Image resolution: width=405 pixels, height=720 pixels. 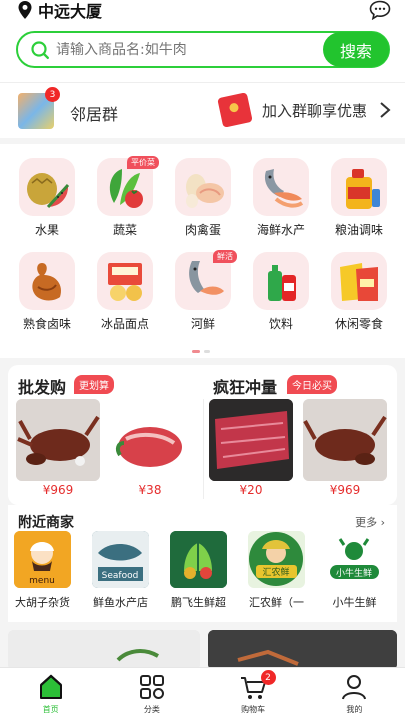 I want to click on category-label: 河鲜, so click(x=202, y=324).